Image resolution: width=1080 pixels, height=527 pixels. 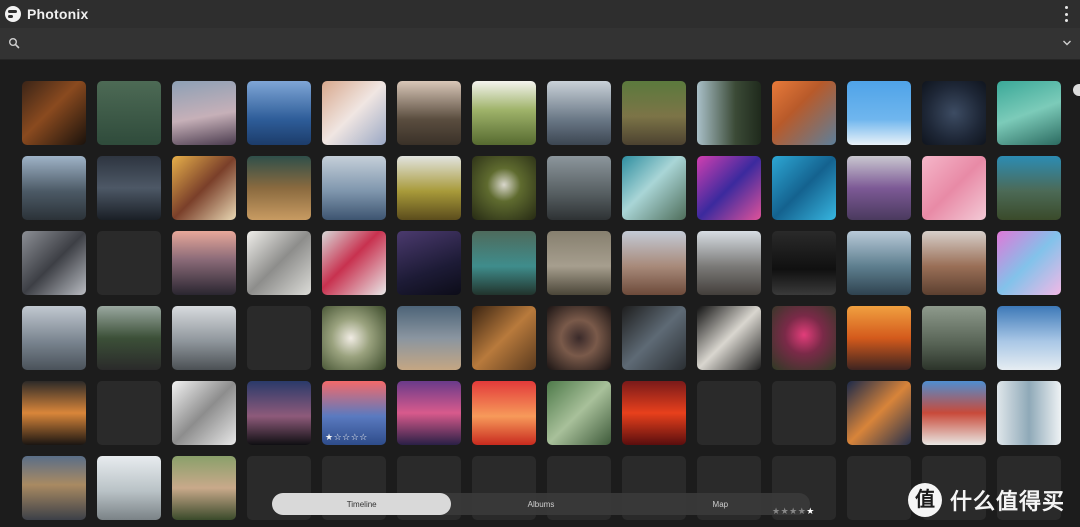 I want to click on watermark-logo-icon, so click(x=925, y=500).